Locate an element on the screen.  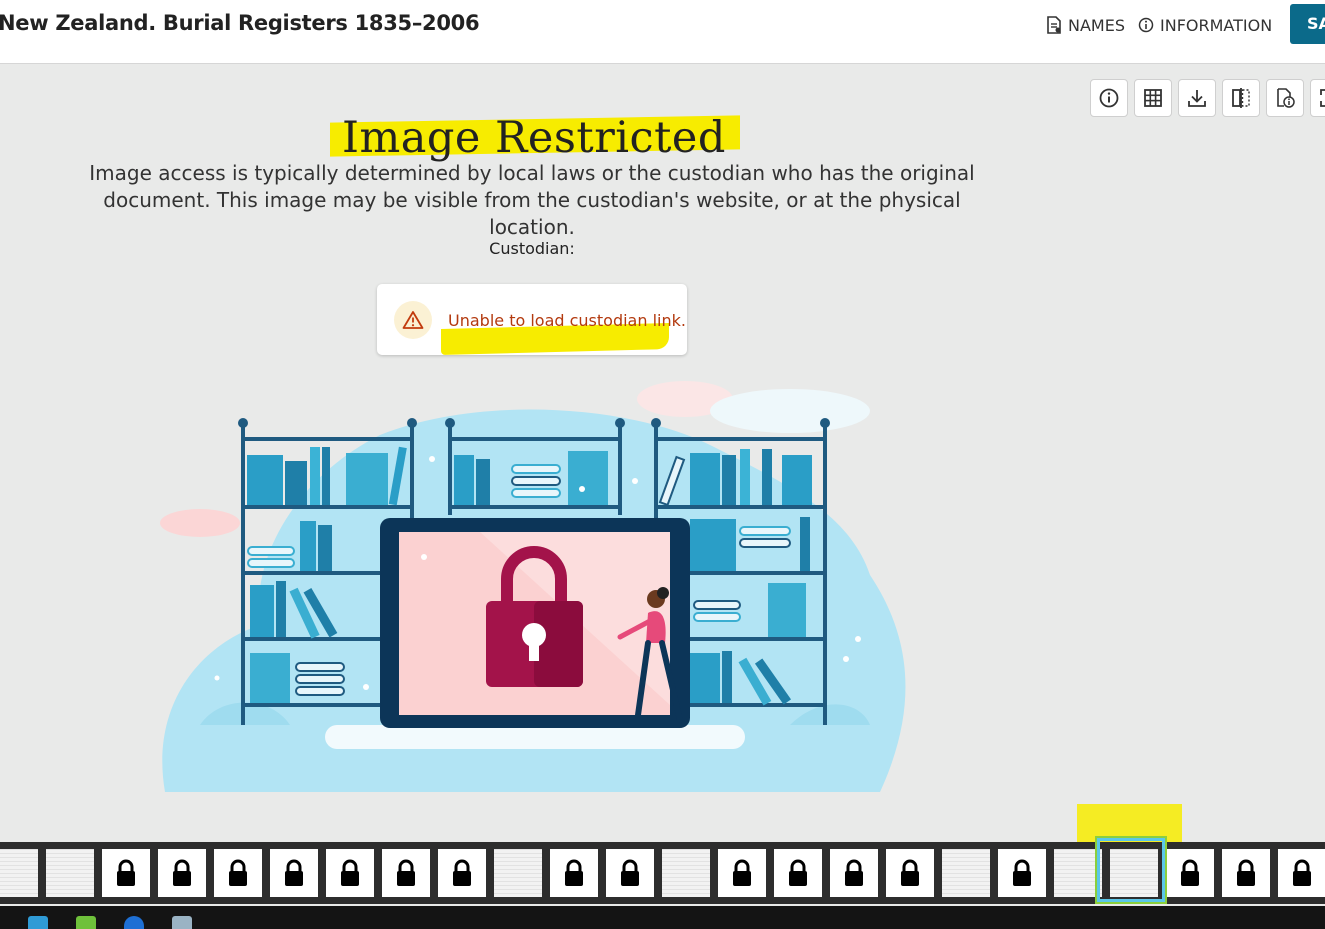
names-label: NAMES is located at coordinates (1096, 25).